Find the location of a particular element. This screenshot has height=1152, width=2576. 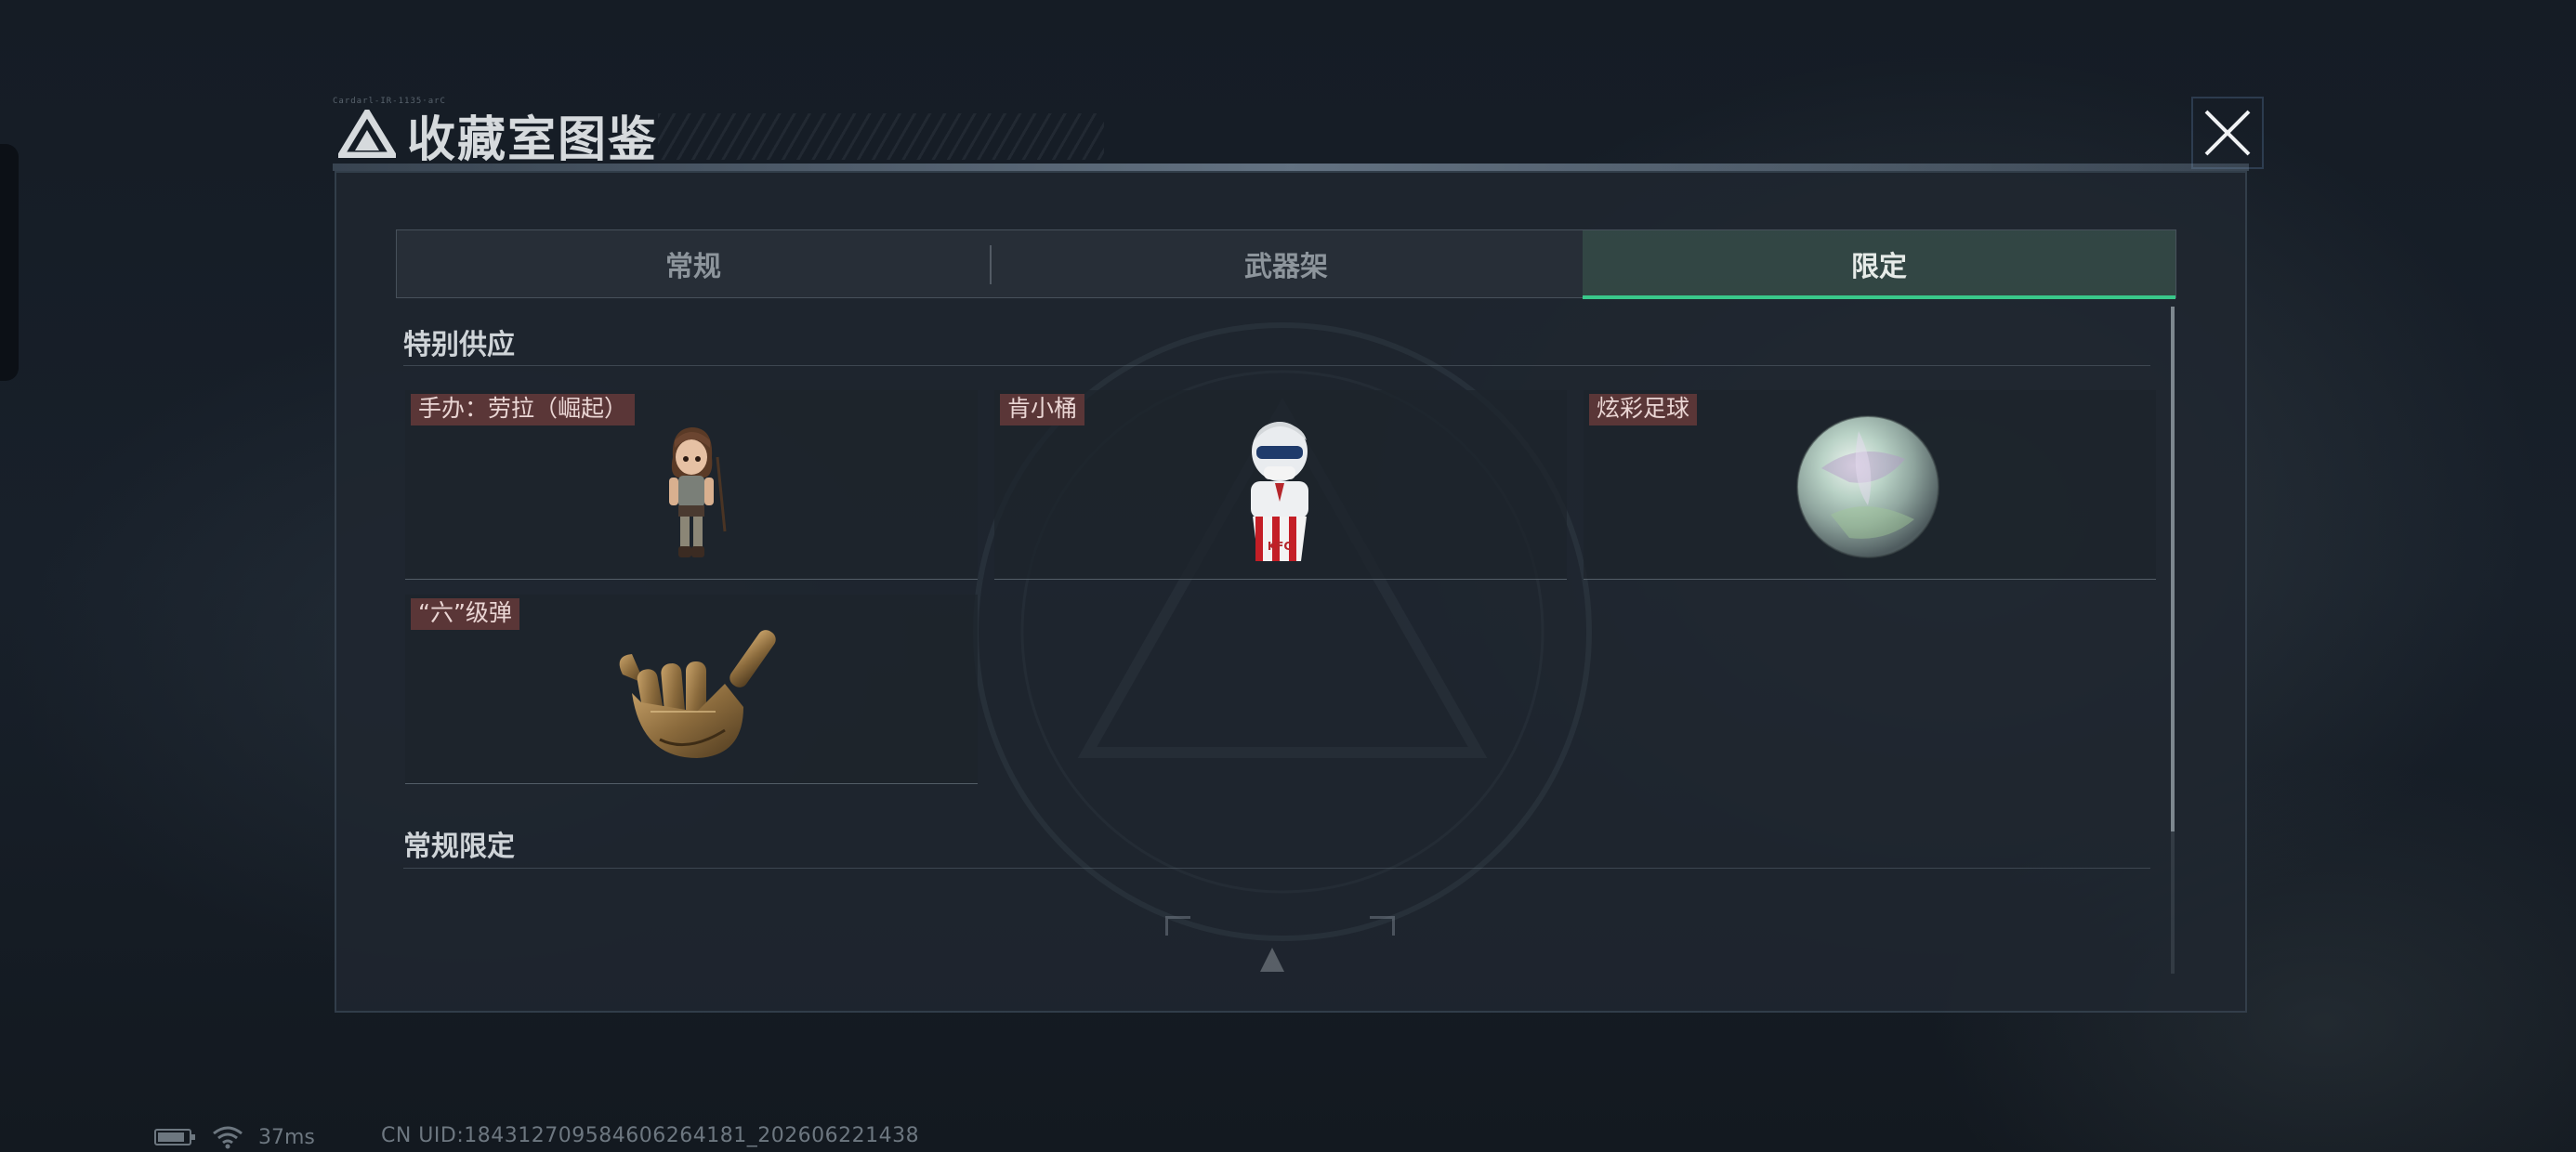

item-card-lara: 手办：劳拉（崛起） is located at coordinates (691, 485).